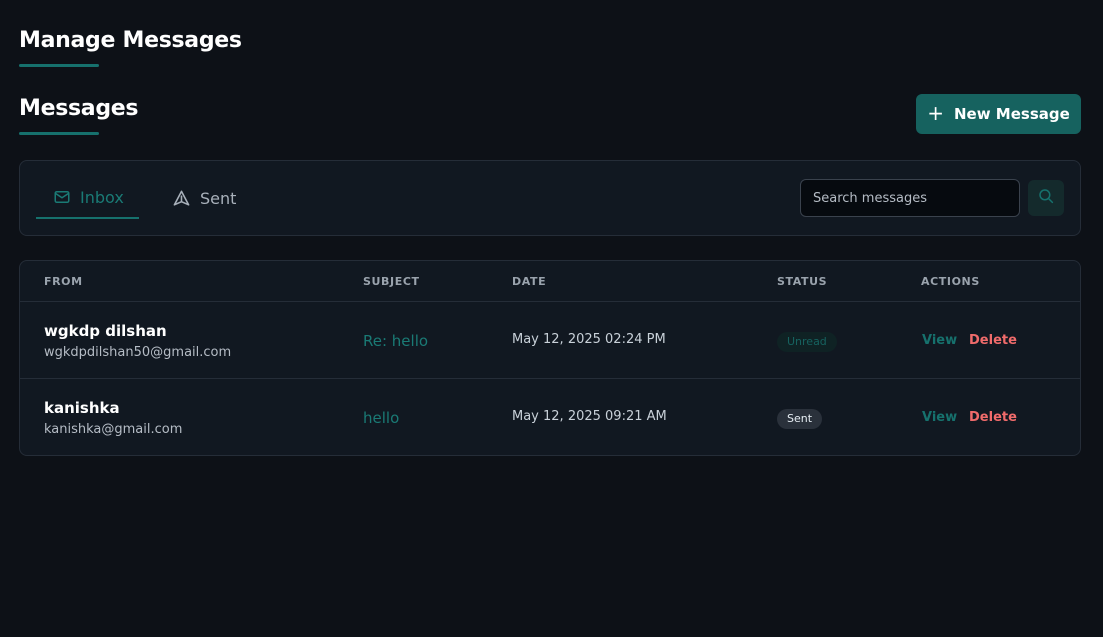  I want to click on message-subject: hello, so click(381, 418).